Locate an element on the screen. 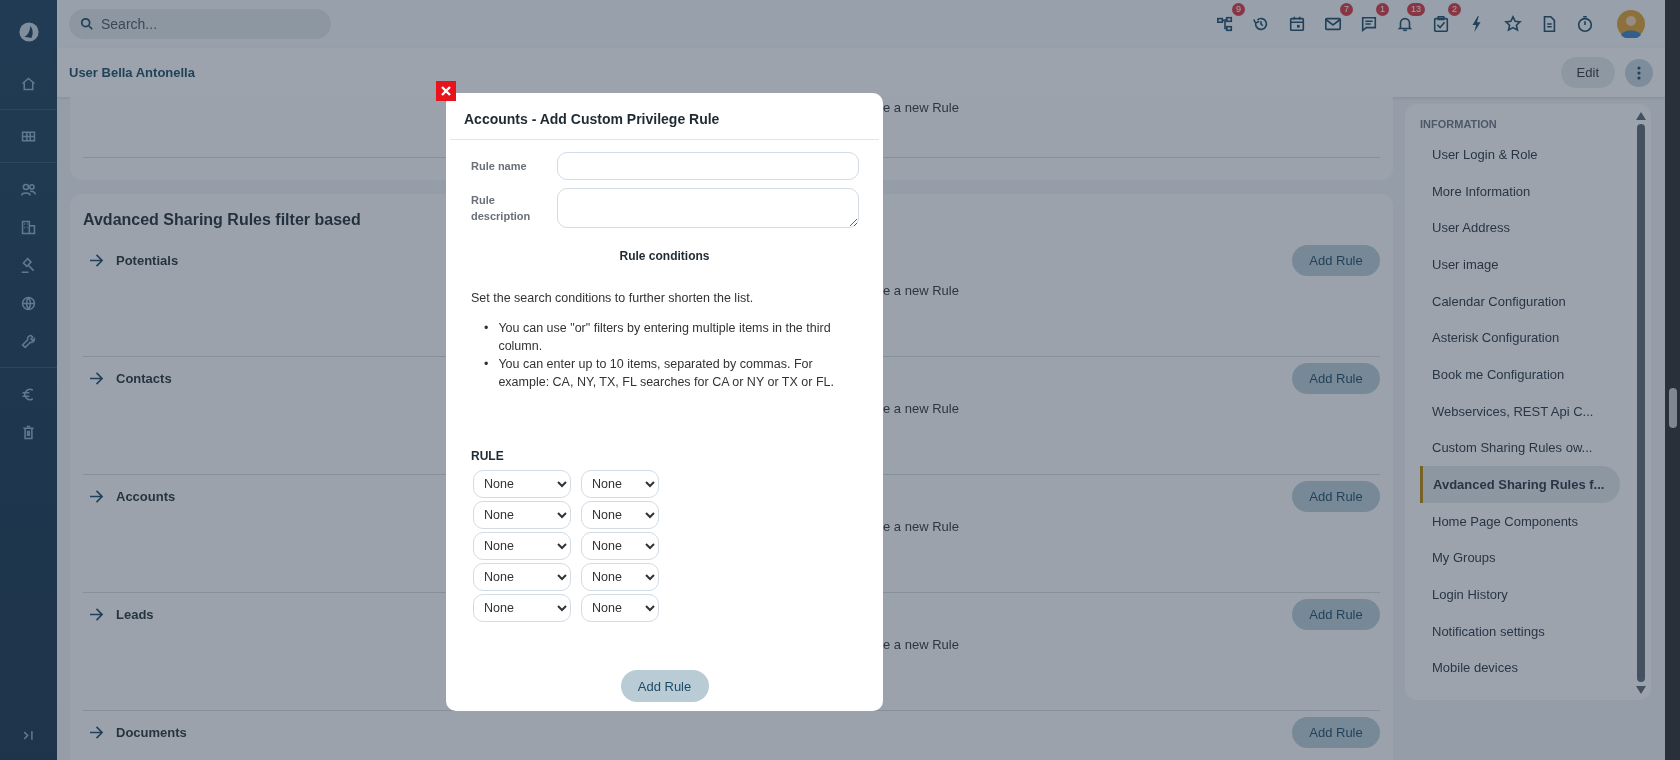  gavel-icon is located at coordinates (28, 265).